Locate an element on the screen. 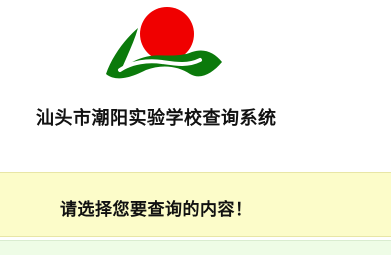 This screenshot has height=255, width=391. app-title: 汕头市潮阳实验学校查询系统 is located at coordinates (156, 118).